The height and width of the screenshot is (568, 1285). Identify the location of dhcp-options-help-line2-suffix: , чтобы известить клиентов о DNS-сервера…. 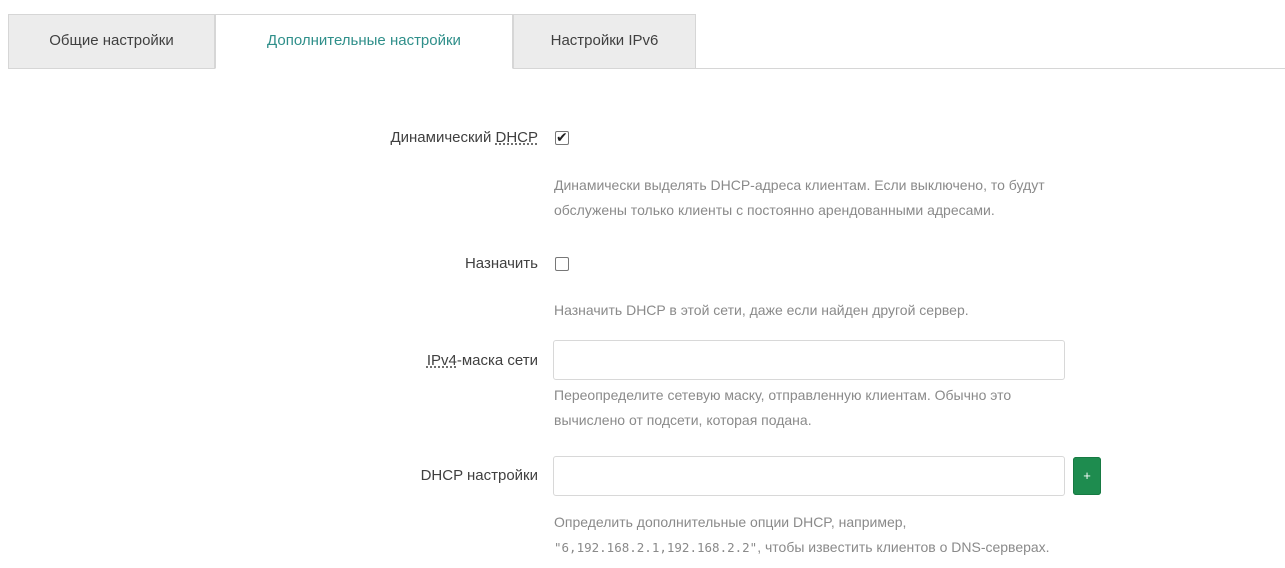
(903, 547).